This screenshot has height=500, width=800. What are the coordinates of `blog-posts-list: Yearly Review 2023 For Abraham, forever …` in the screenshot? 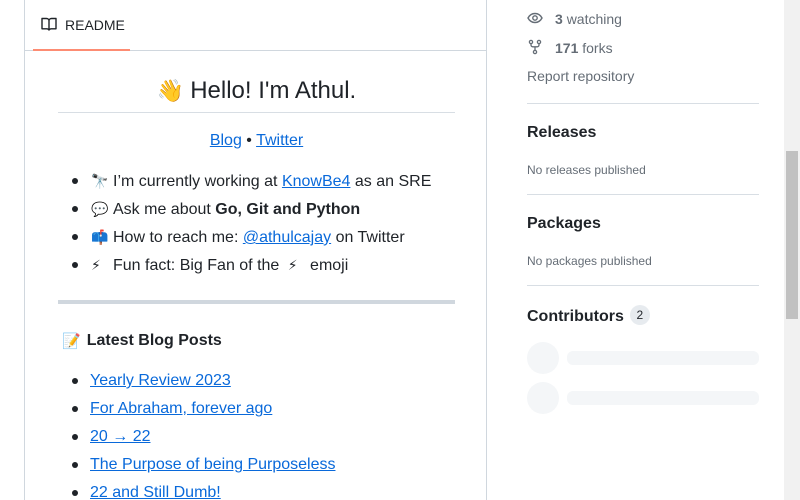 It's located at (256, 434).